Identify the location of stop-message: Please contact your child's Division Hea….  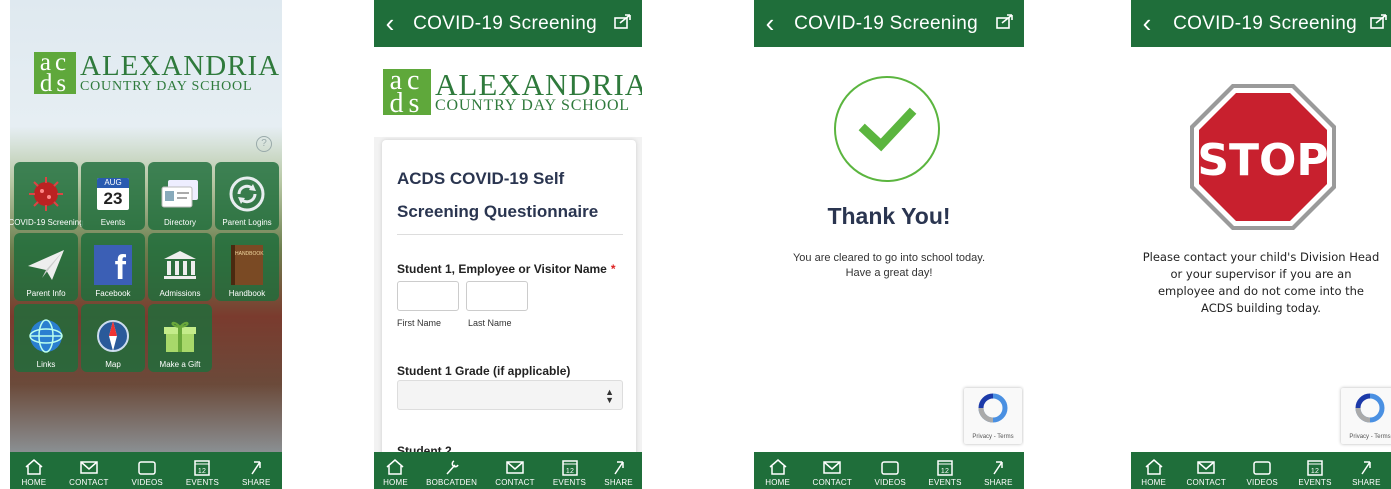
(1261, 282).